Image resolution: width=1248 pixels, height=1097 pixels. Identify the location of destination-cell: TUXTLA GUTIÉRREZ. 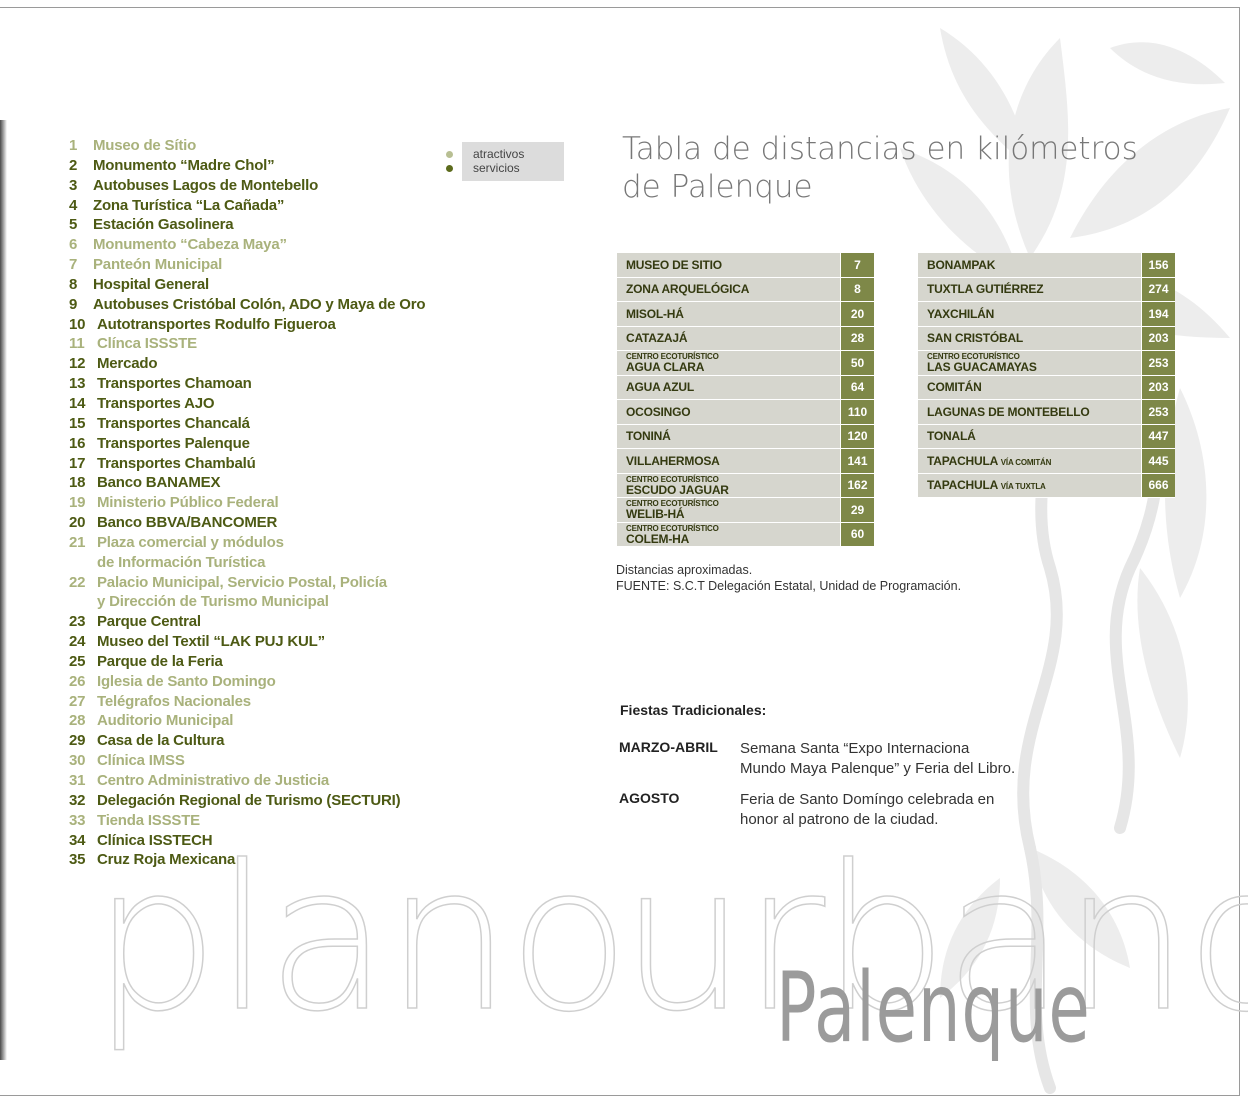
(1030, 289).